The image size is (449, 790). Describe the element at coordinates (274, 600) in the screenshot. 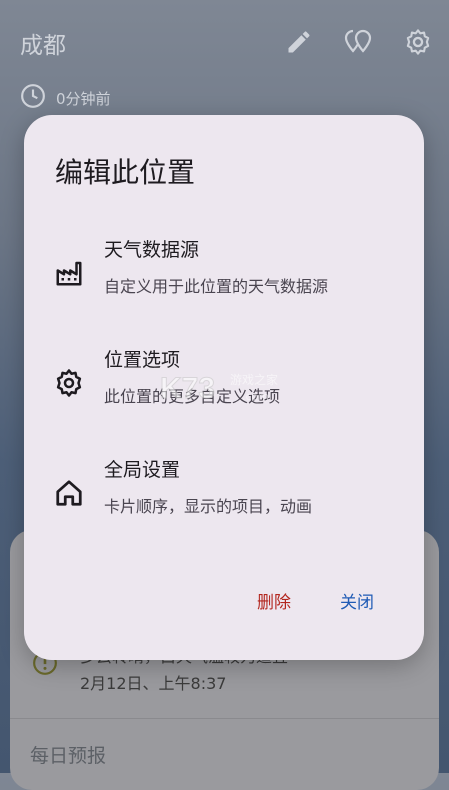

I see `delete-button: 删除` at that location.